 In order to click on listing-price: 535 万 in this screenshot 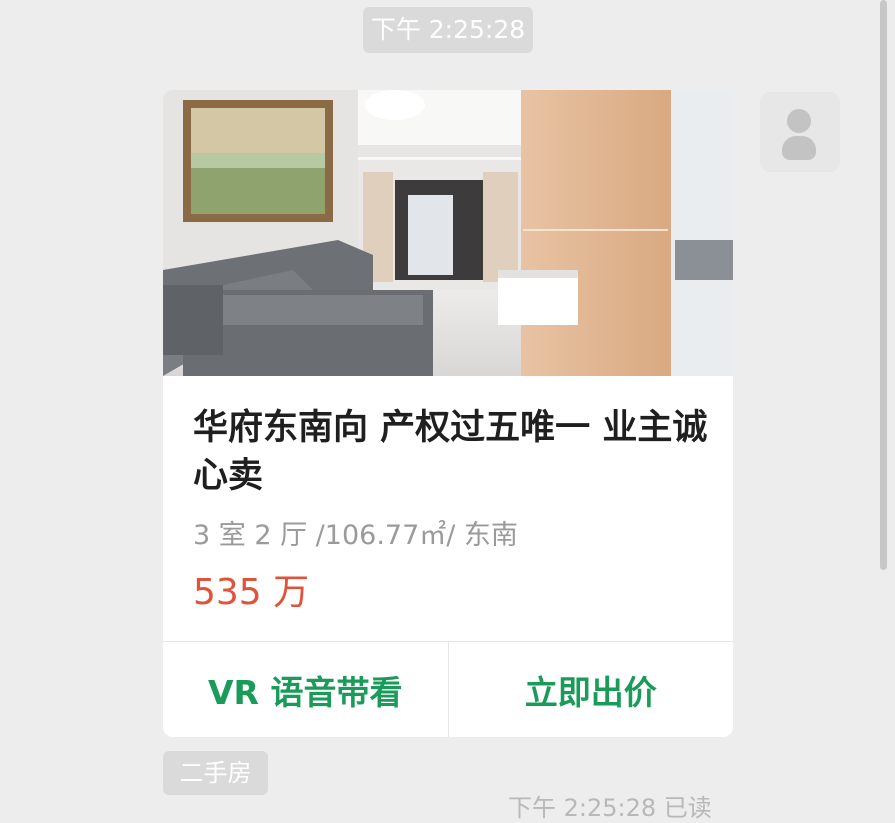, I will do `click(251, 592)`.